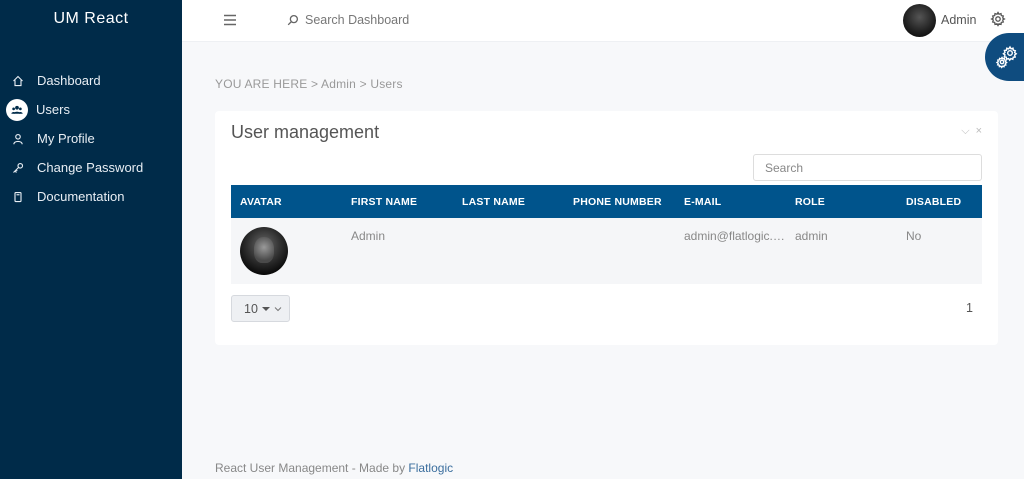 This screenshot has height=479, width=1024. What do you see at coordinates (730, 251) in the screenshot?
I see `cell-email: admin@flatlogic.com` at bounding box center [730, 251].